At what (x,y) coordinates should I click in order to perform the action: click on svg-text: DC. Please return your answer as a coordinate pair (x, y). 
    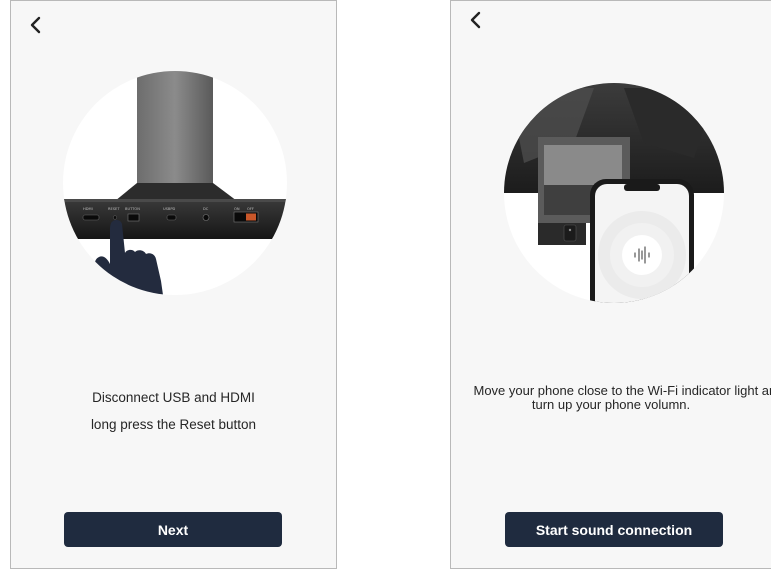
    Looking at the image, I should click on (206, 209).